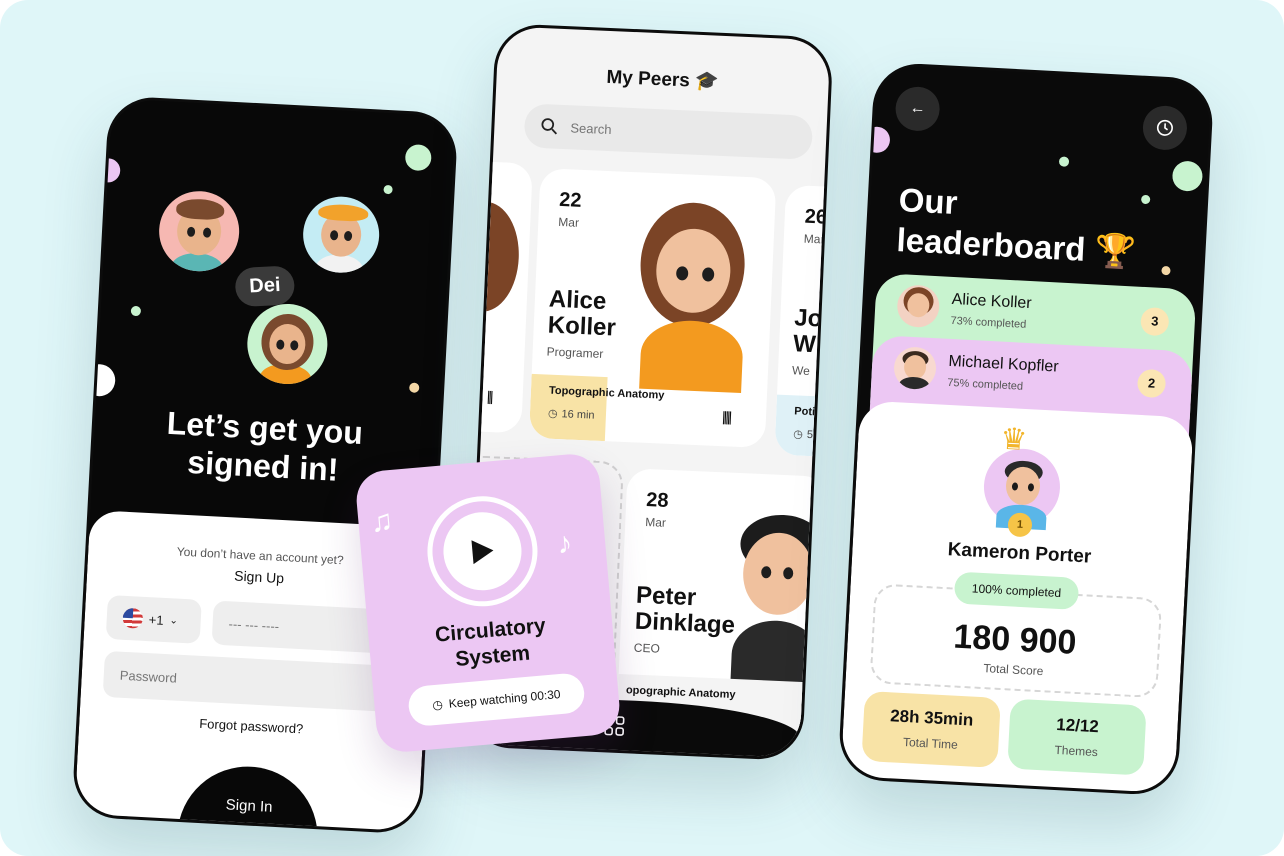 This screenshot has width=1284, height=856. I want to click on play-icon, so click(482, 552).